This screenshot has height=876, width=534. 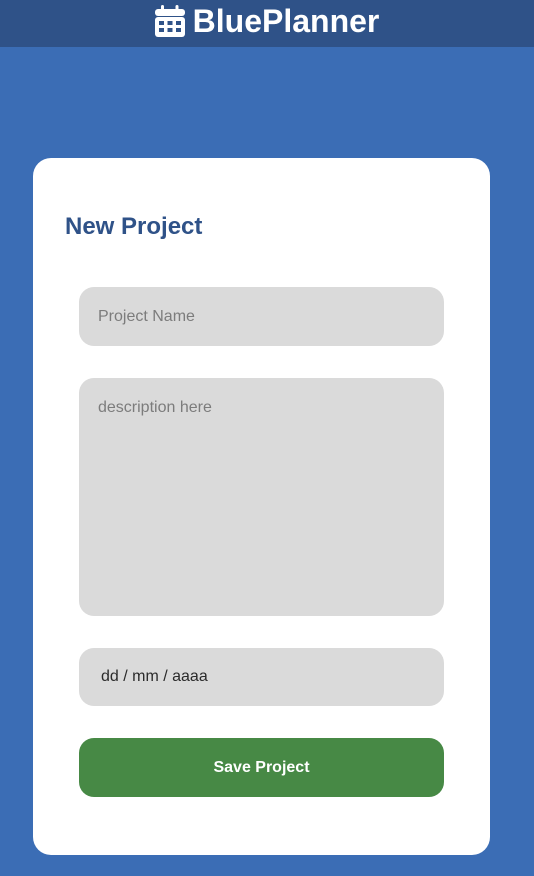 I want to click on form-heading: New Project, so click(x=134, y=226).